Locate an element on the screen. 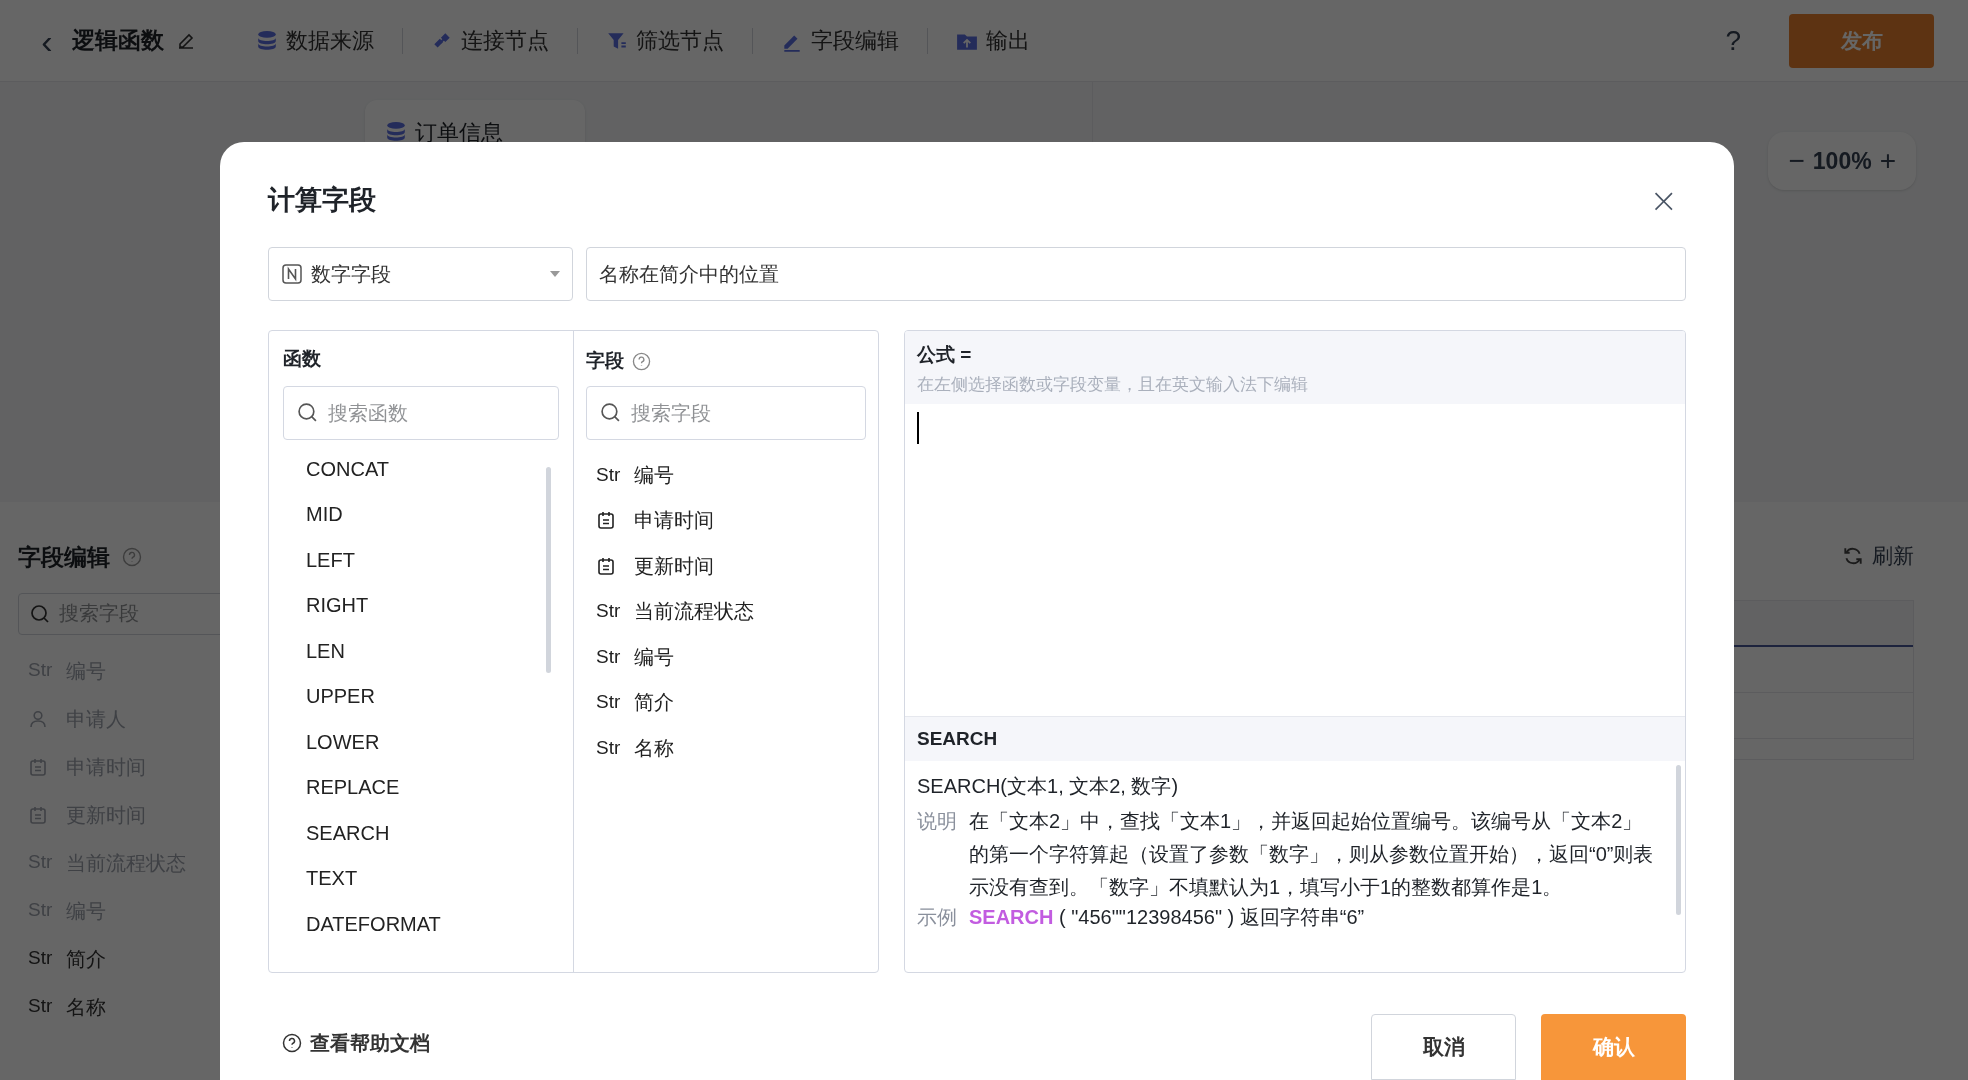 The width and height of the screenshot is (1968, 1080). column-title: 函数 is located at coordinates (302, 359).